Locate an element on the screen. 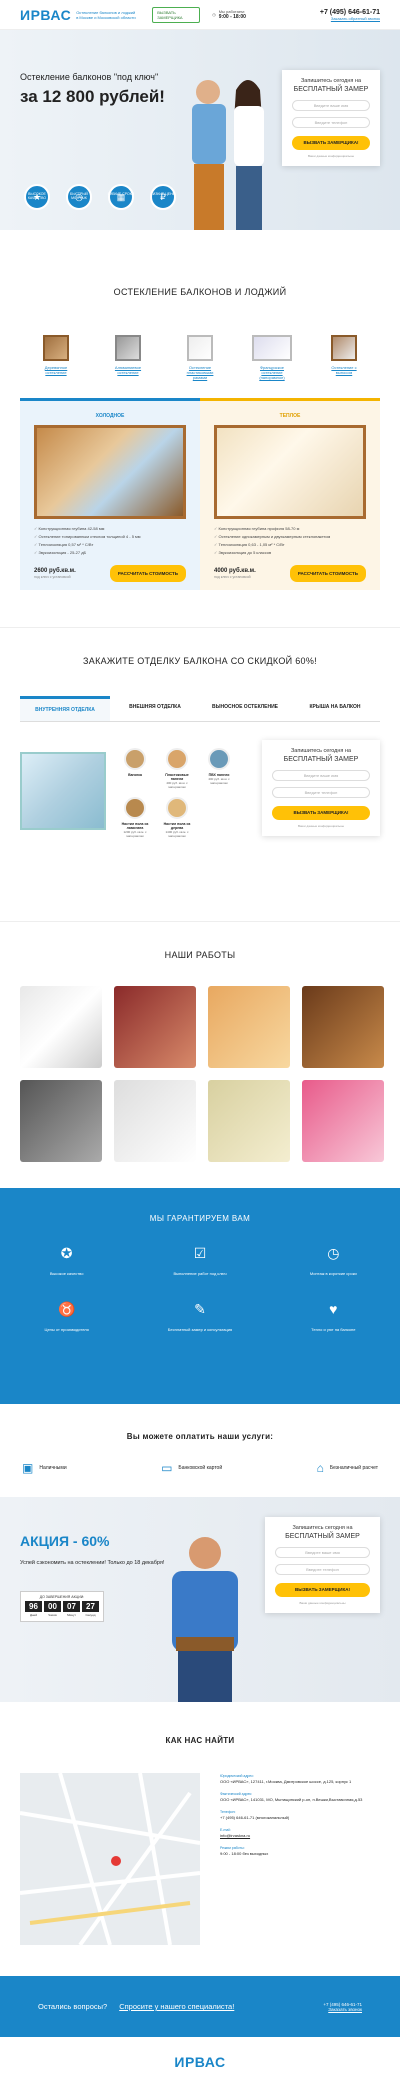 The width and height of the screenshot is (400, 2087). badge-fast: ◷ БЫСТРЫЙ МОНТАЖ is located at coordinates (79, 197).